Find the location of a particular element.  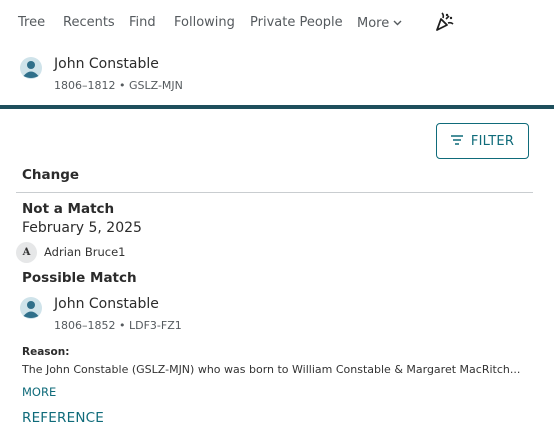

person-meta: 1806–1812 • GSLZ-MJN is located at coordinates (118, 85).